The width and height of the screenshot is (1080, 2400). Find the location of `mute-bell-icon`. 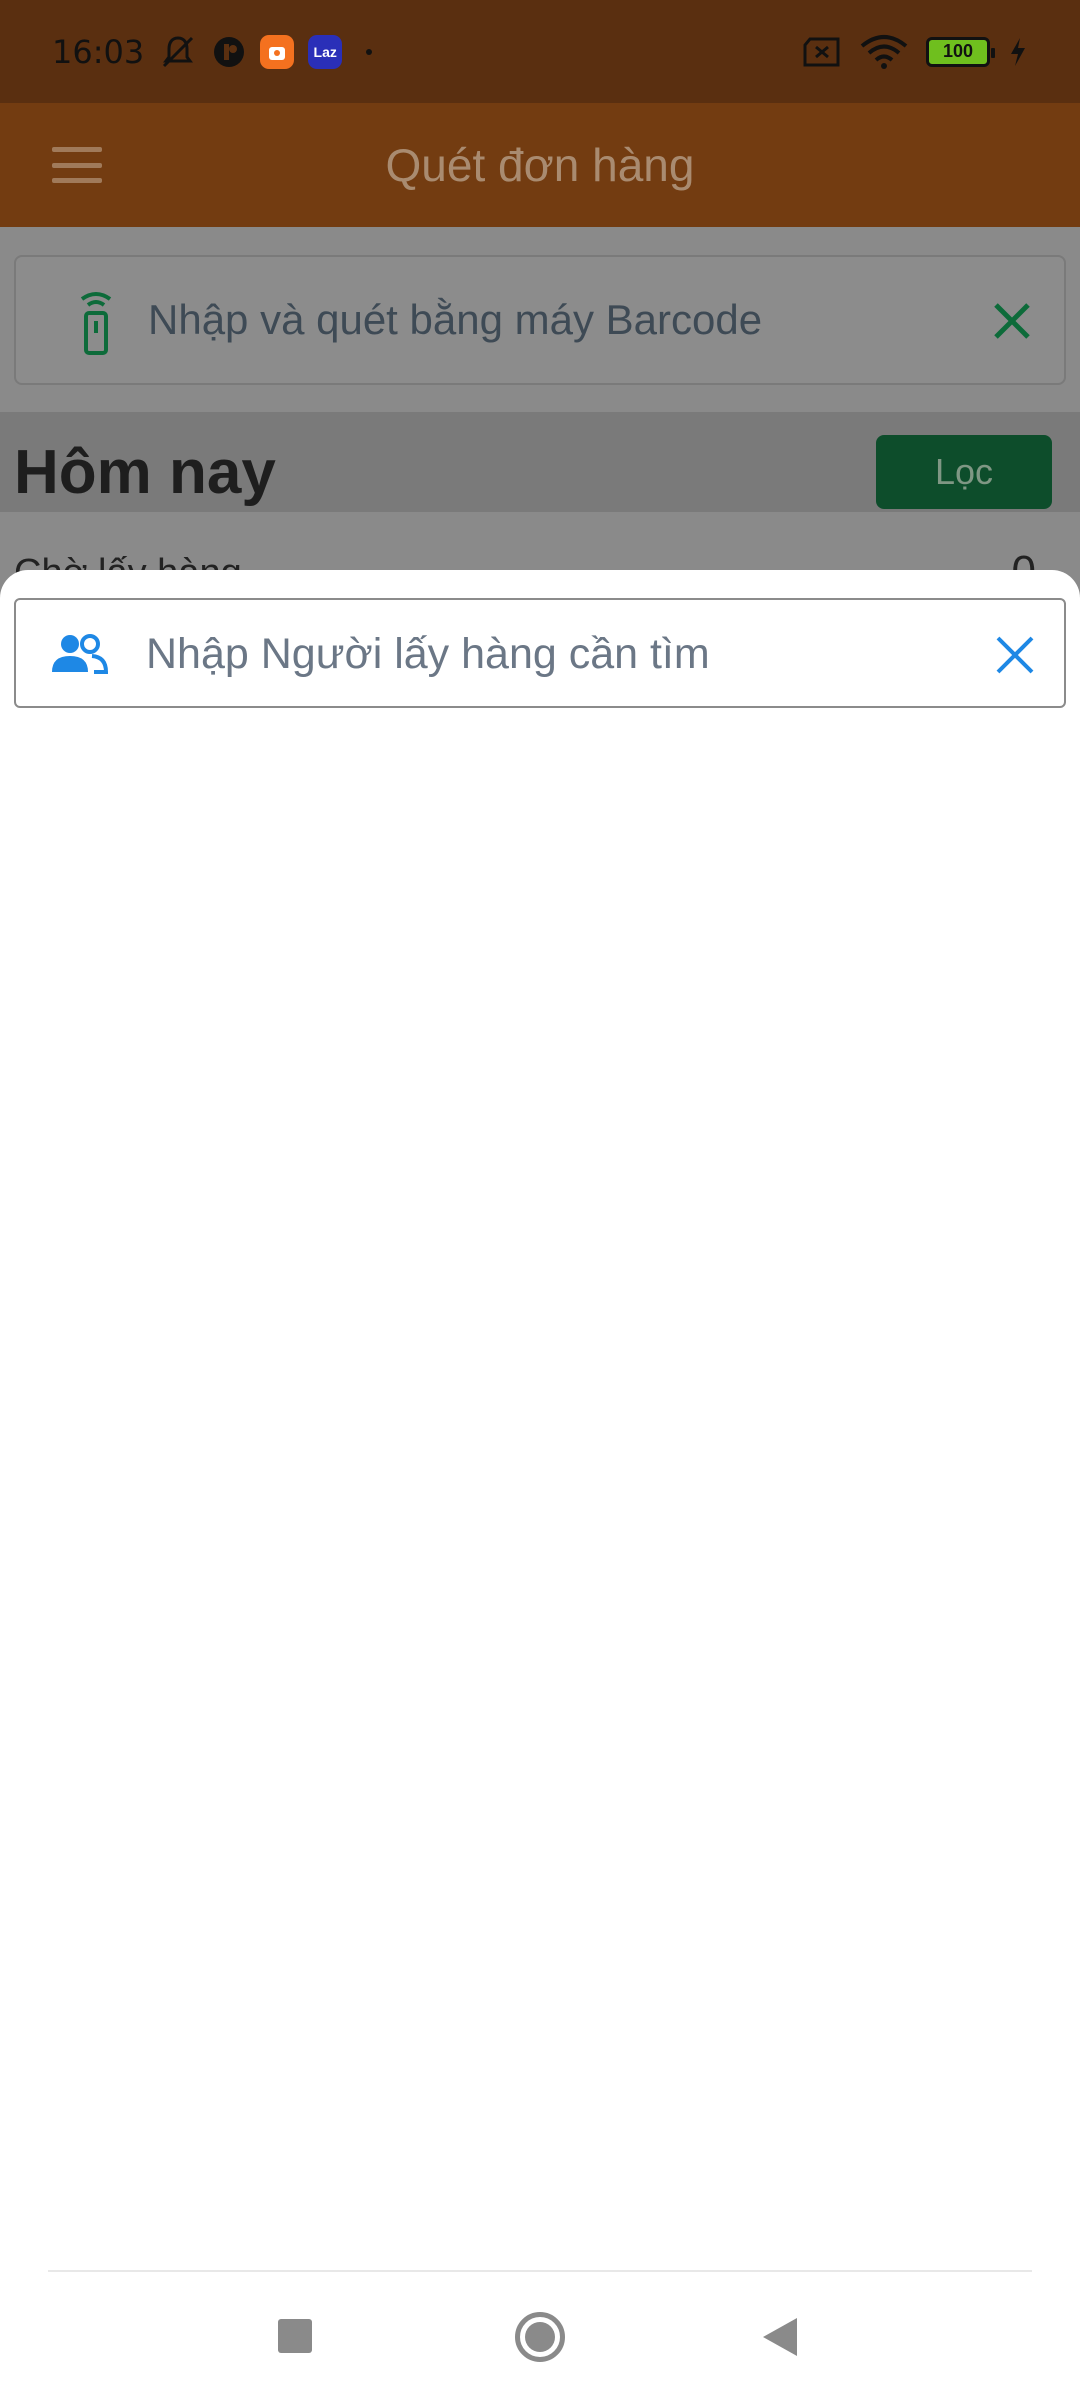

mute-bell-icon is located at coordinates (178, 51).